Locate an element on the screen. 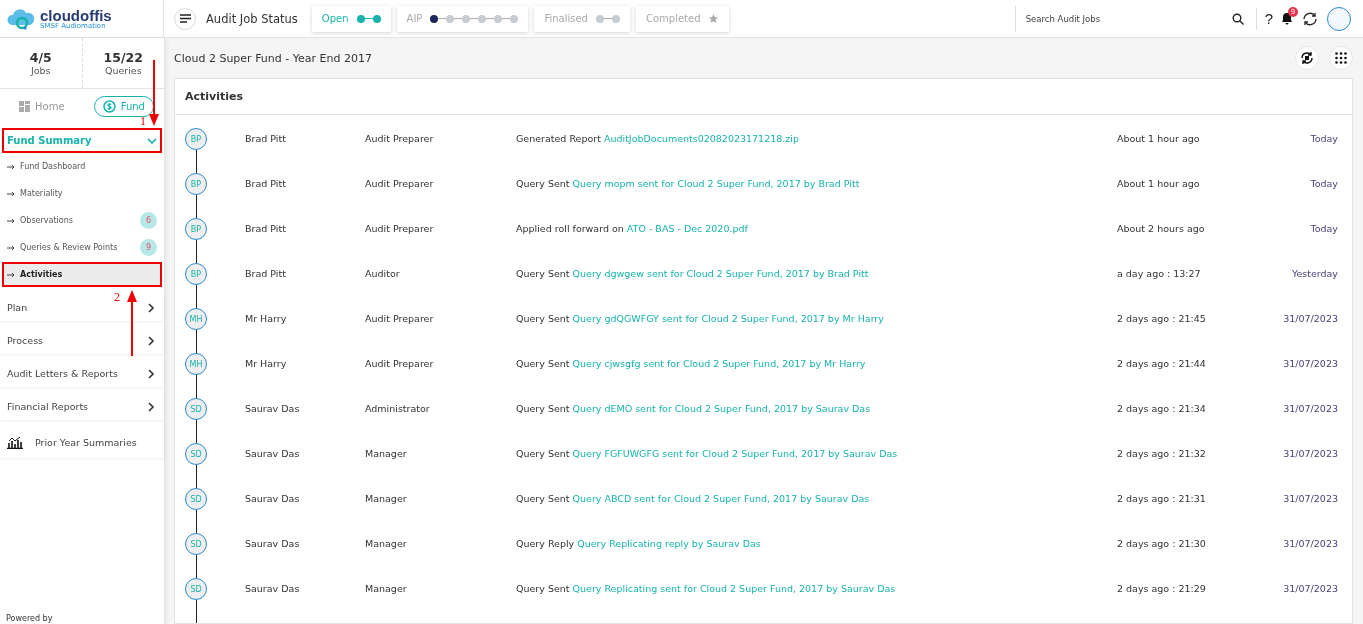 Image resolution: width=1363 pixels, height=624 pixels. stat-label: Queries is located at coordinates (123, 70).